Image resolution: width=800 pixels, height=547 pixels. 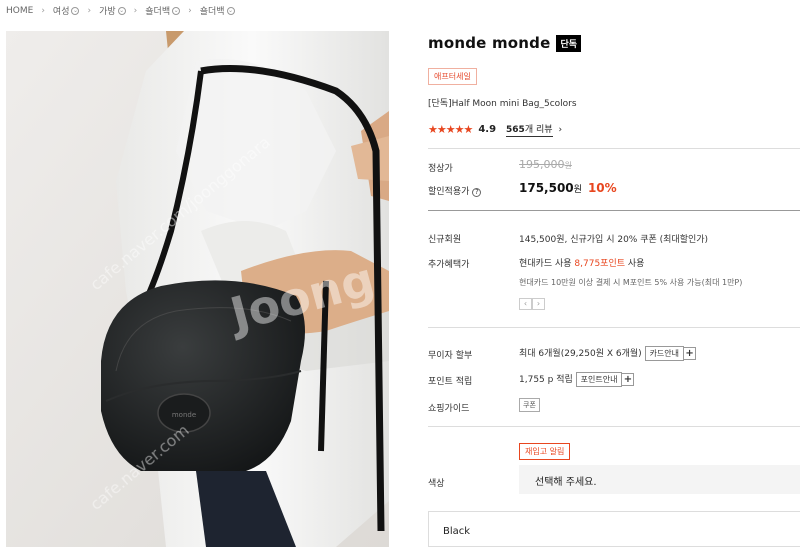 I want to click on extra-benefit: 현대카드 사용 8,775포인트 사용, so click(x=581, y=262).